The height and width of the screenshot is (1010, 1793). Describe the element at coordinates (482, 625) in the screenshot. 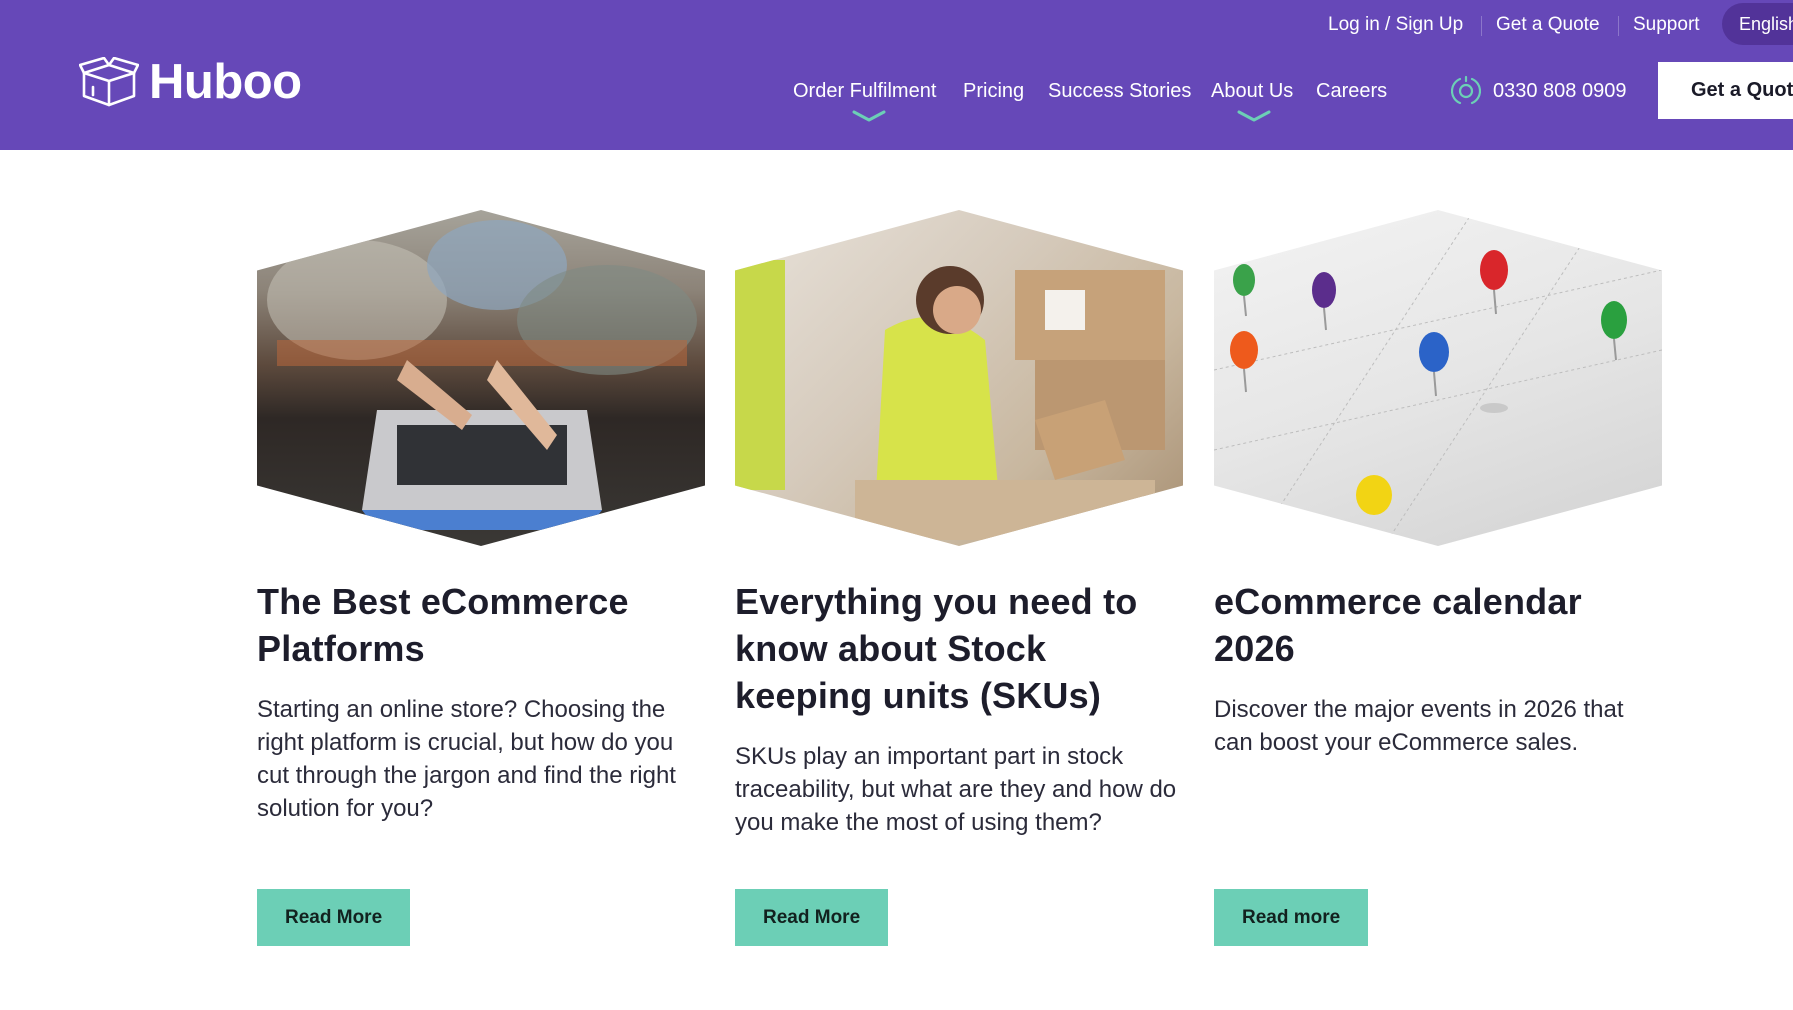

I see `article-title: The Best eCommerce Platforms` at that location.